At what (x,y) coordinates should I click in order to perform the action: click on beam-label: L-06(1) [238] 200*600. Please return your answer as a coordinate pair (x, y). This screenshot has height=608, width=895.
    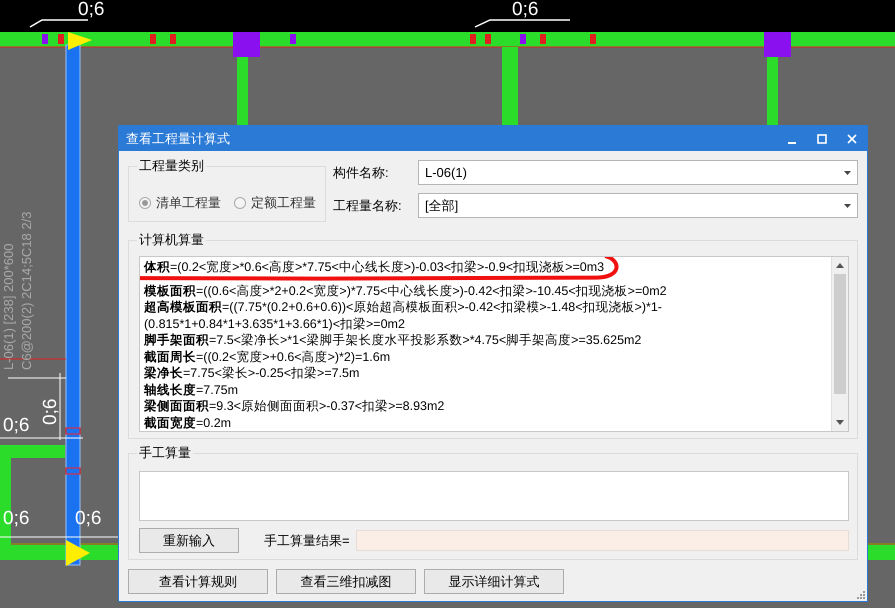
    Looking at the image, I should click on (8, 307).